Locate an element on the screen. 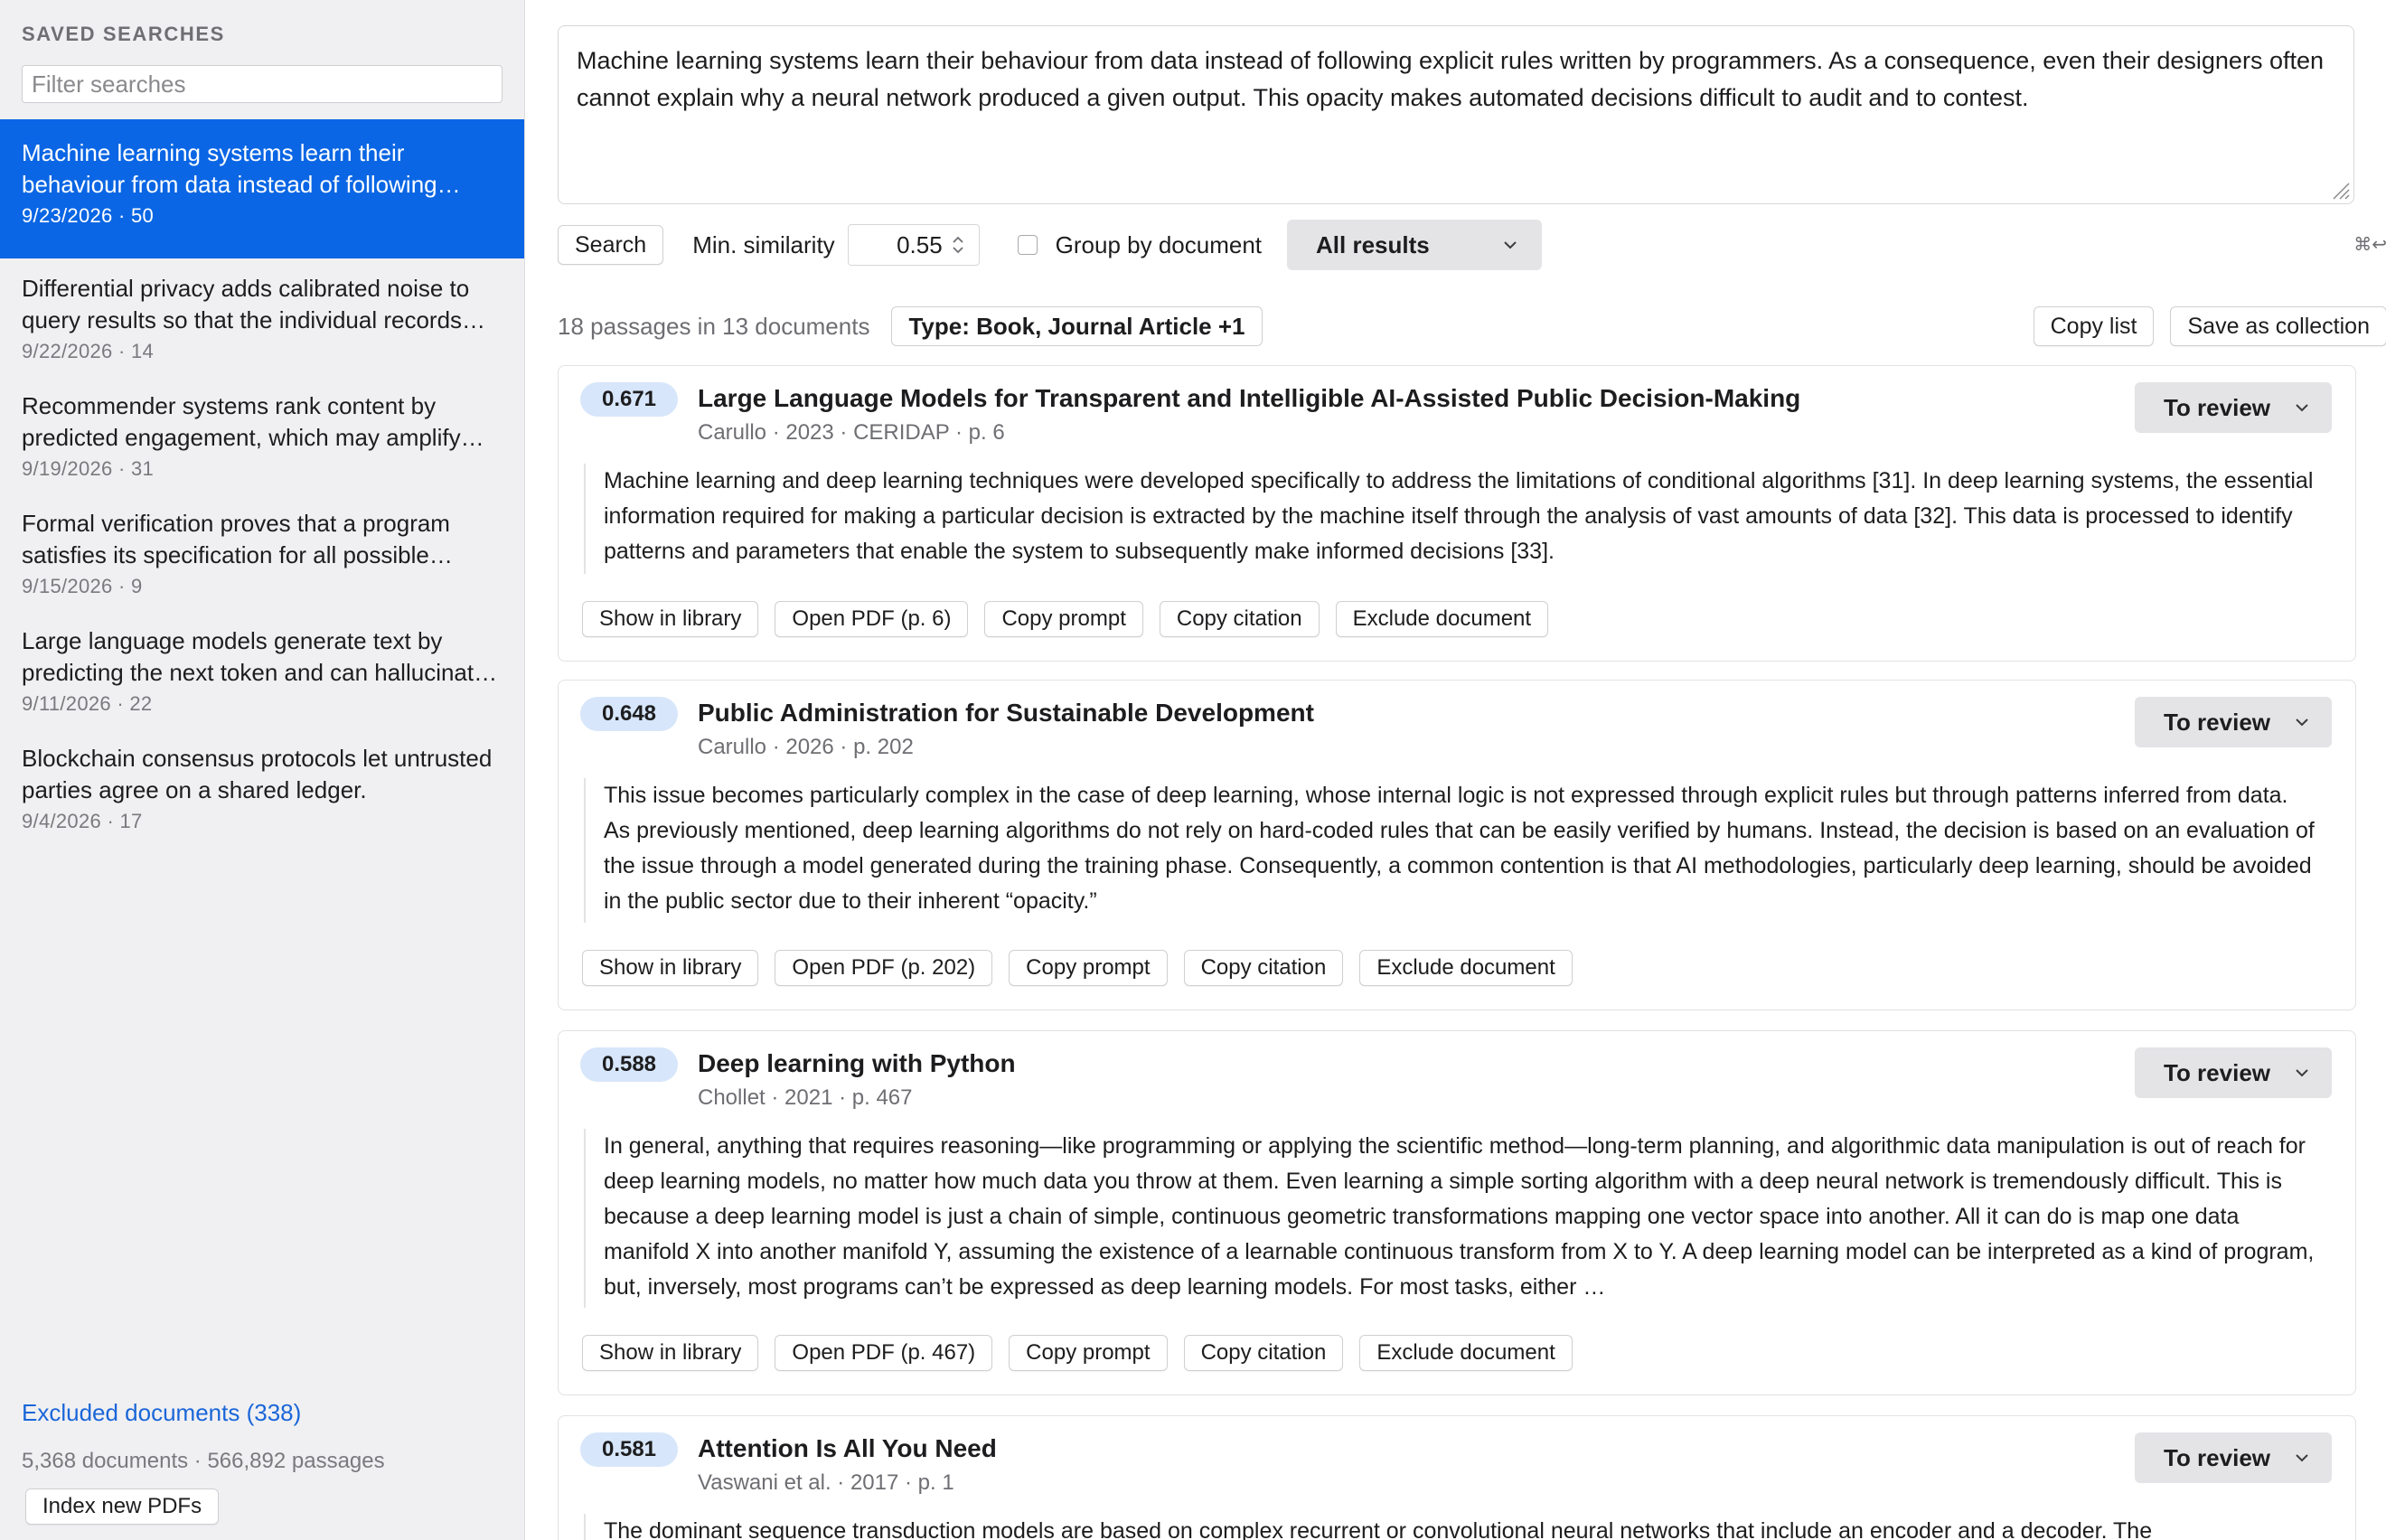 The image size is (2386, 1540). min-similarity-stepper: 0.55 is located at coordinates (914, 245).